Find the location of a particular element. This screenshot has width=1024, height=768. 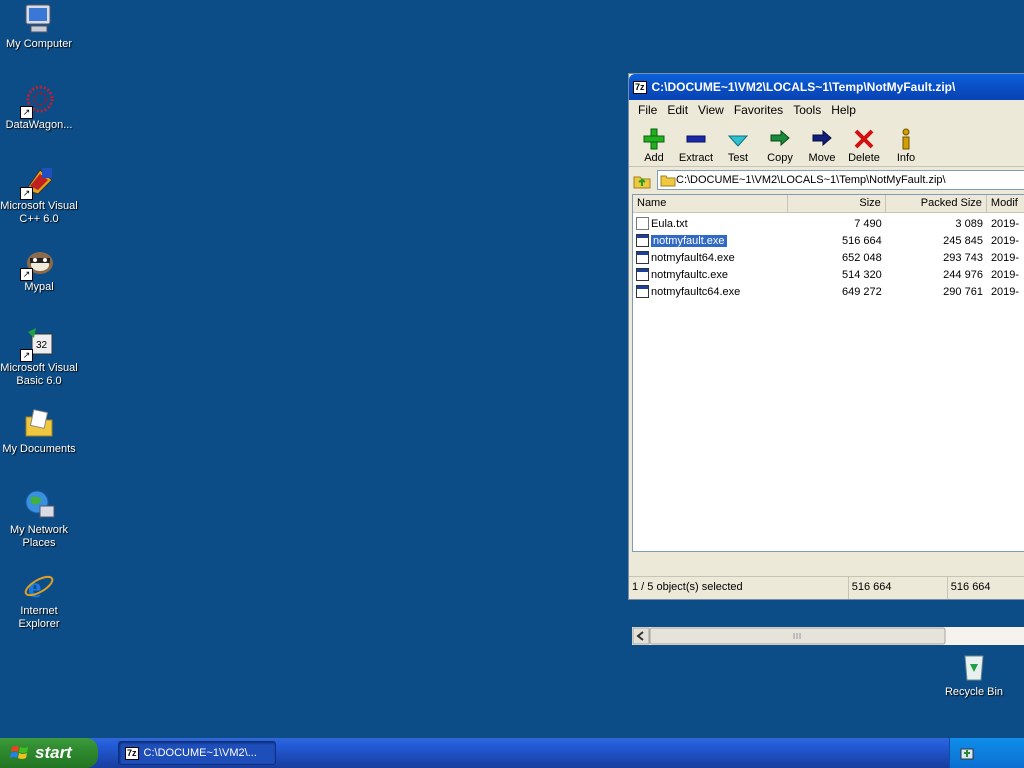

desktop-icon-internet-explorer: e Internet Explorer is located at coordinates (39, 600).